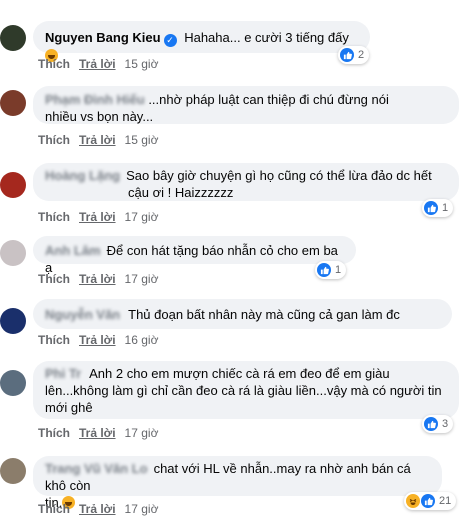 This screenshot has width=470, height=518. I want to click on reaction-count: 21, so click(445, 501).